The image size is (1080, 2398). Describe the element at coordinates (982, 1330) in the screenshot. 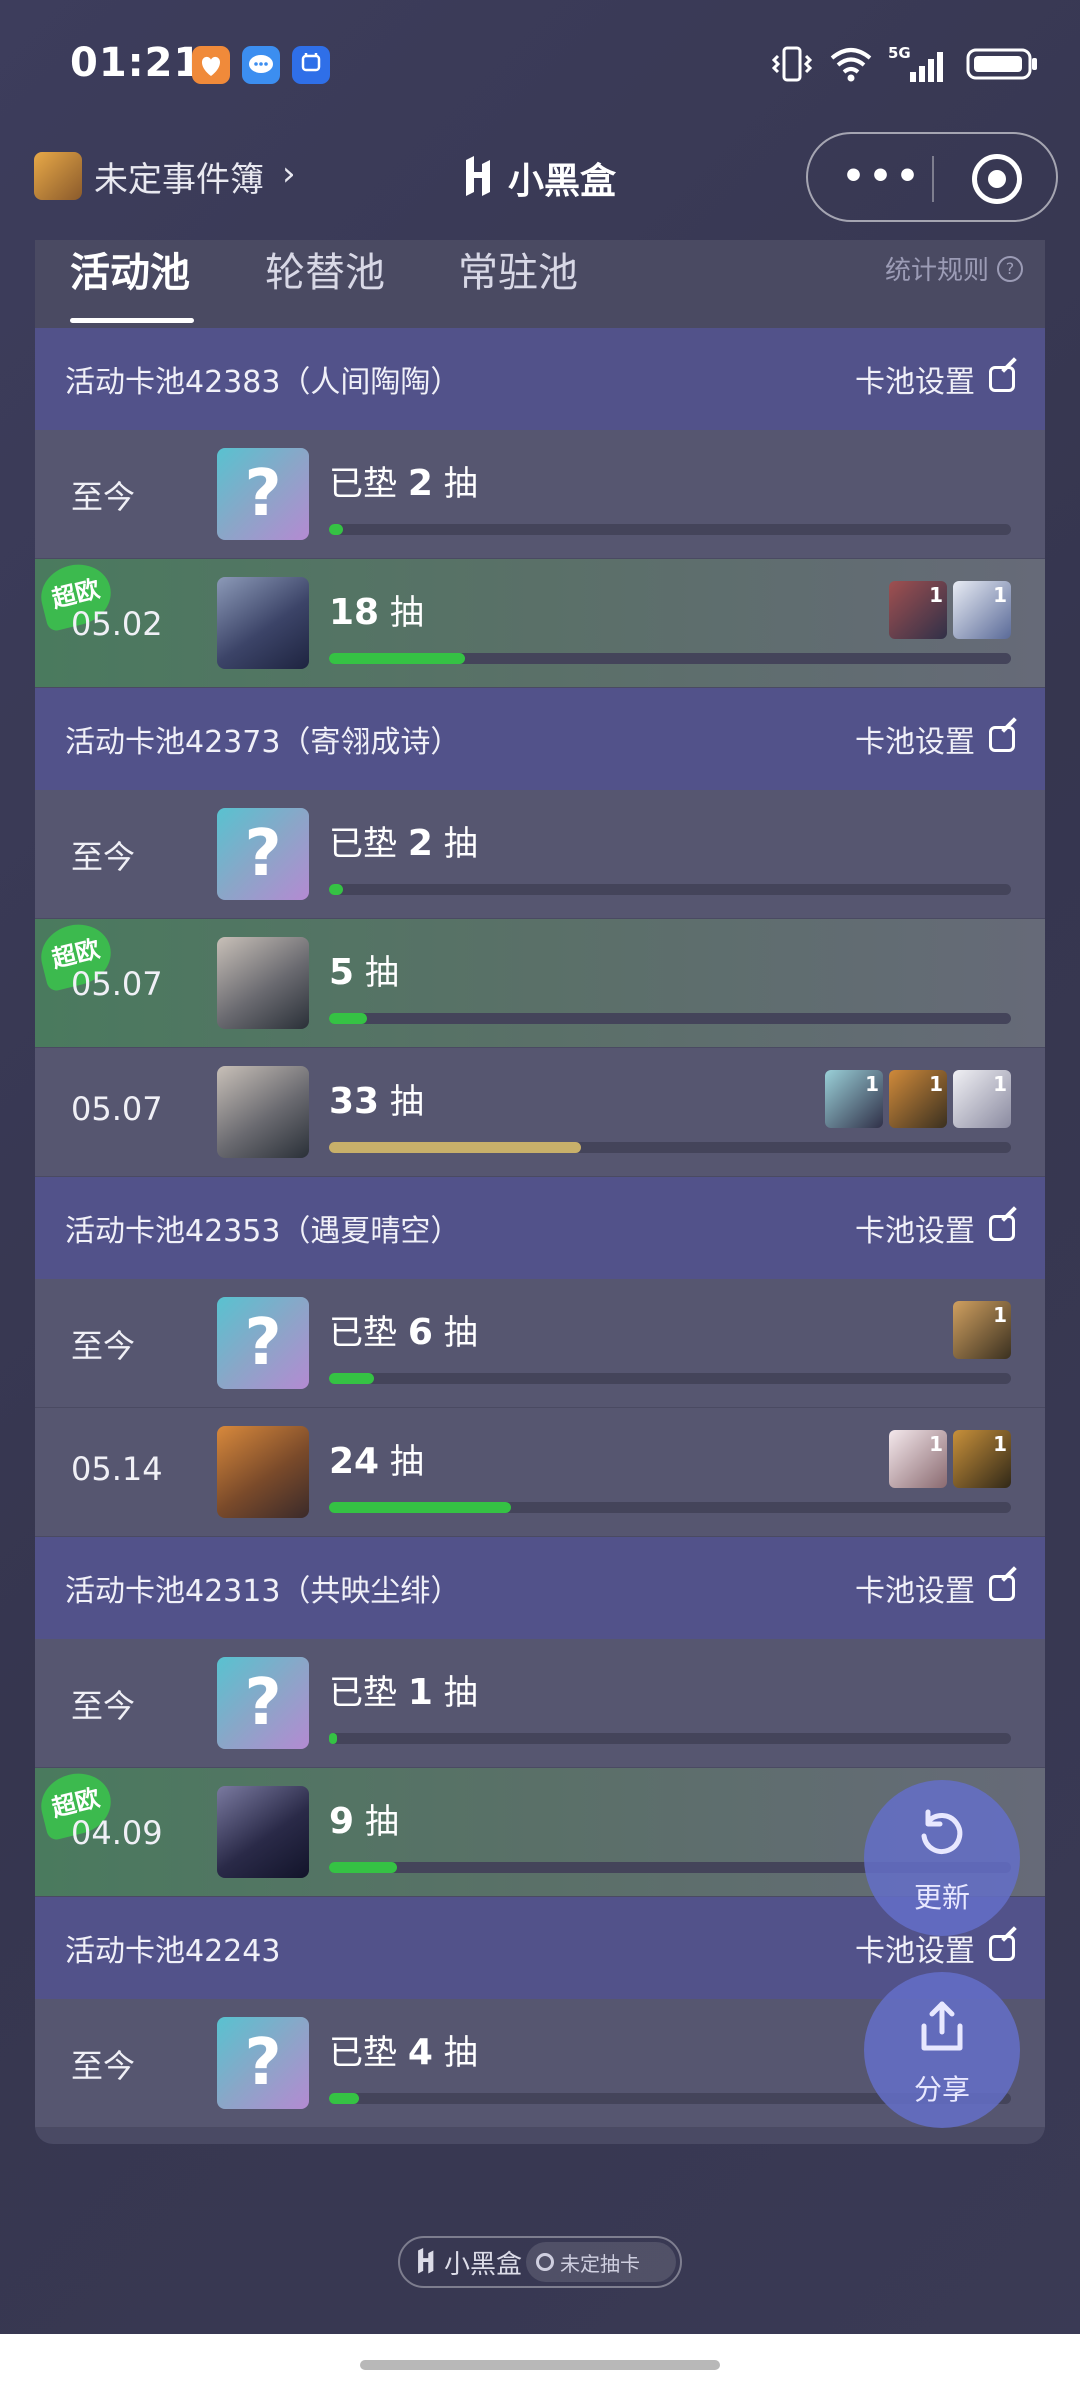

I see `extra-cards: 1` at that location.